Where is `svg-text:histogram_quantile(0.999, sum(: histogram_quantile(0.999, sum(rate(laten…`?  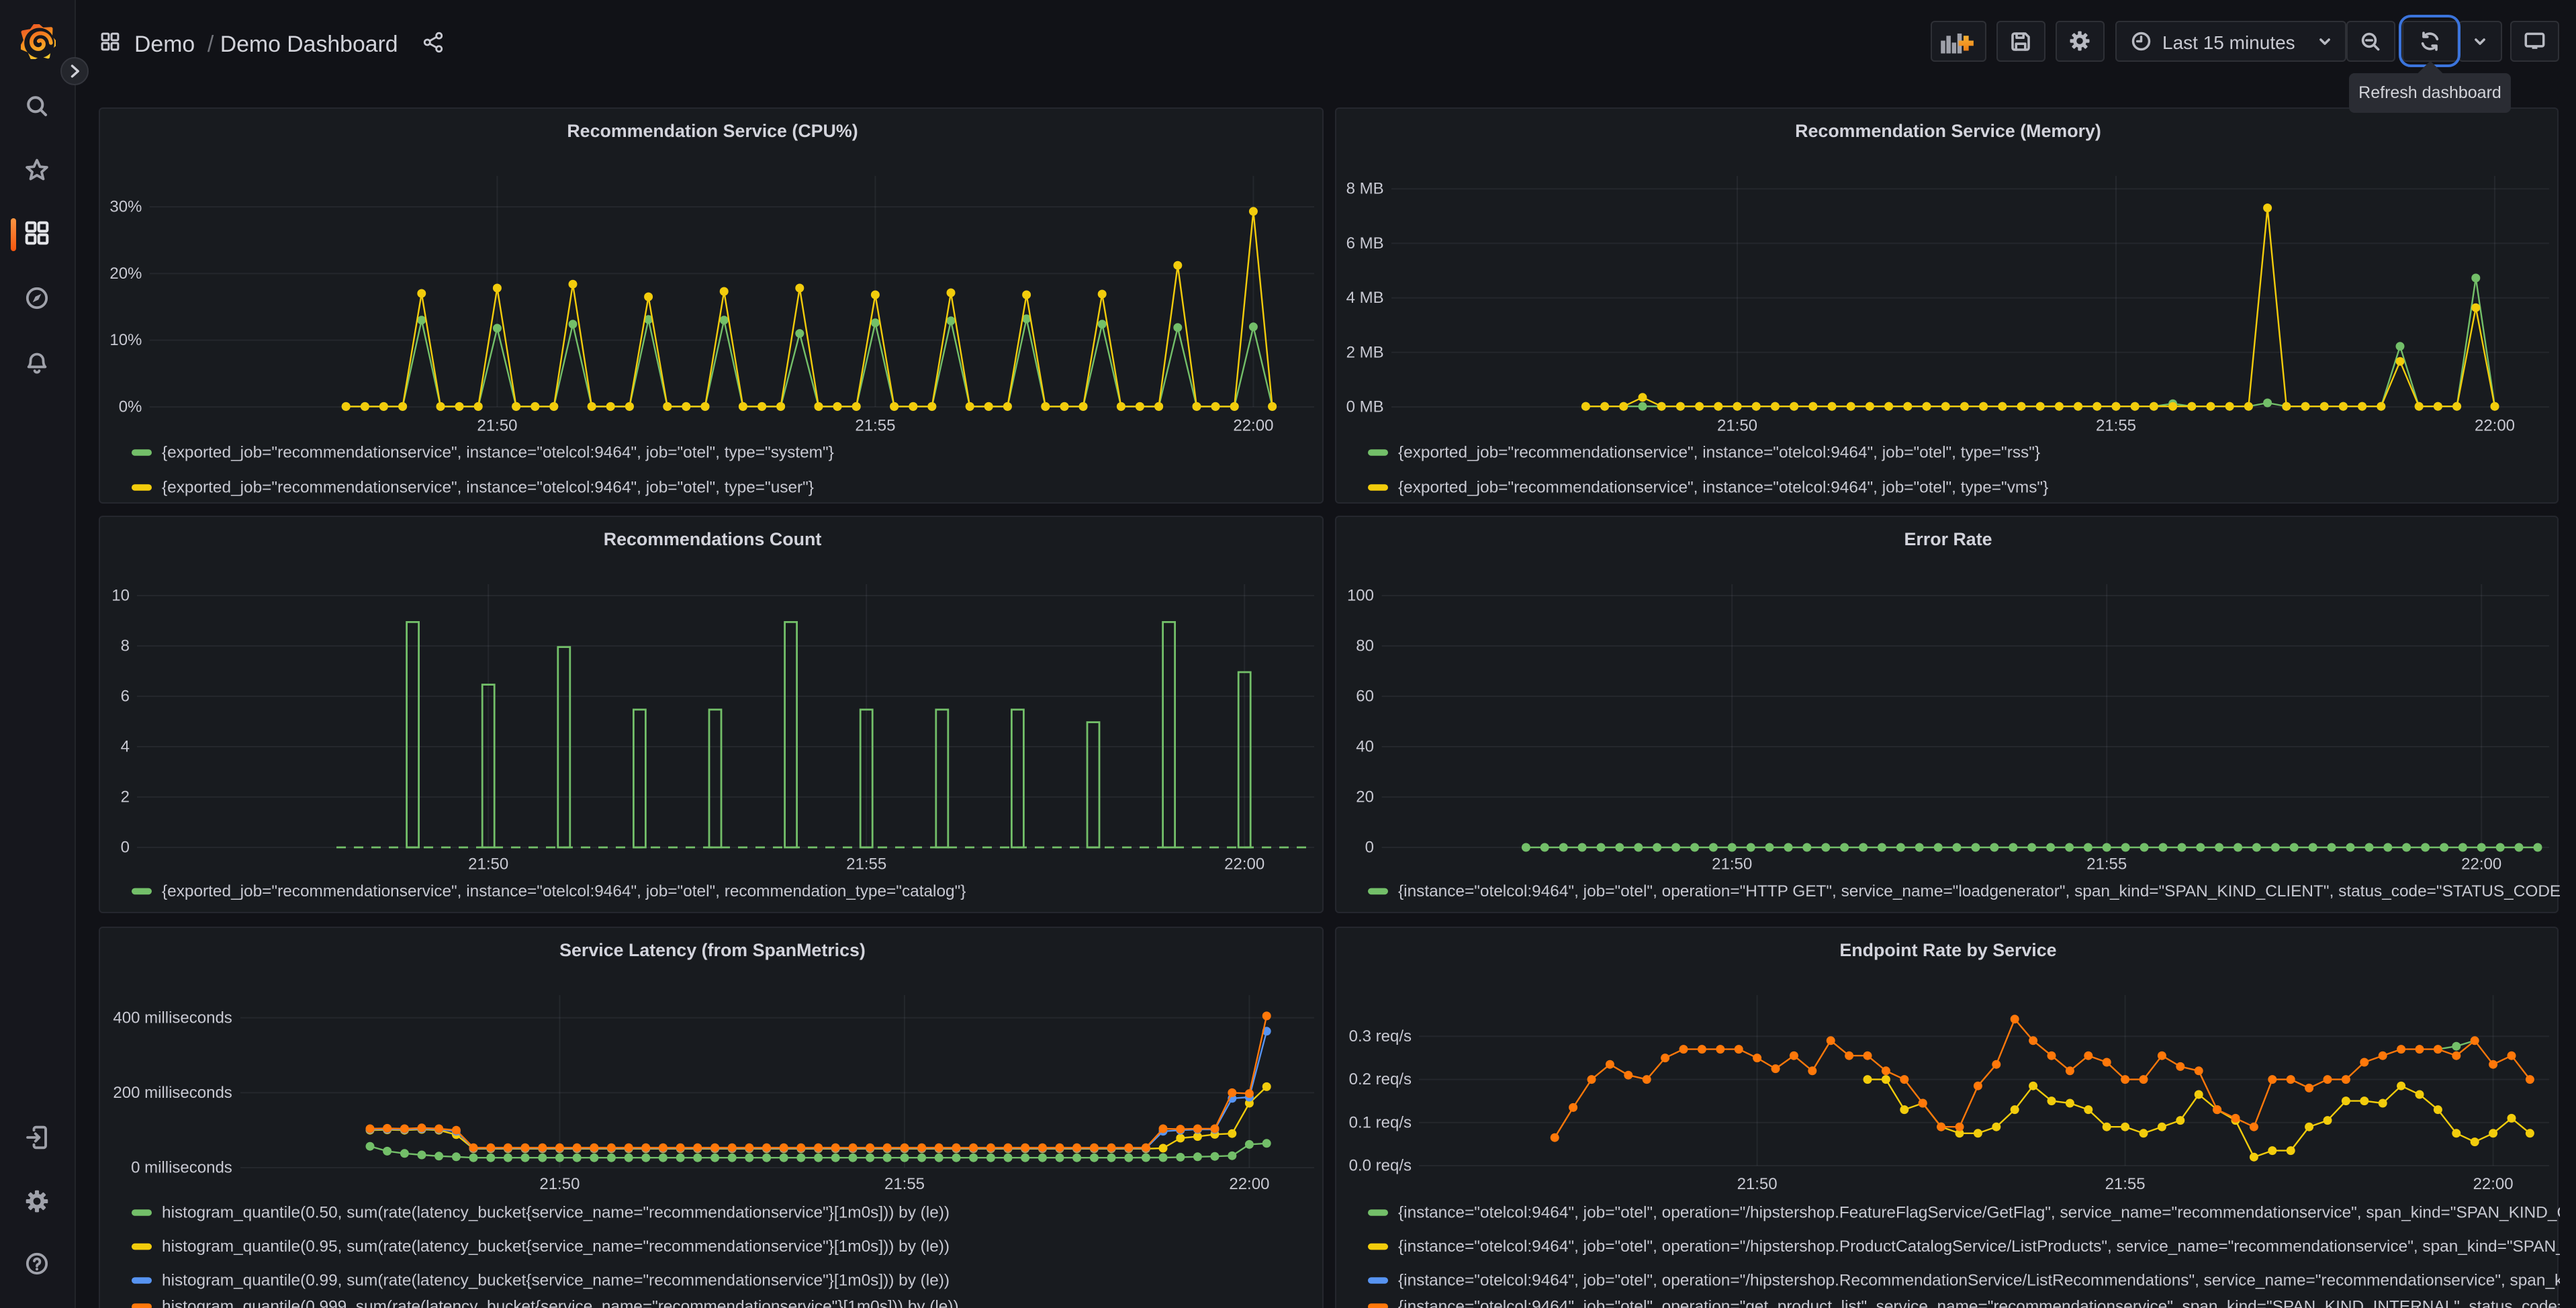
svg-text:histogram_quantile(0.999, sum(: histogram_quantile(0.999, sum(rate(laten… is located at coordinates (560, 1303).